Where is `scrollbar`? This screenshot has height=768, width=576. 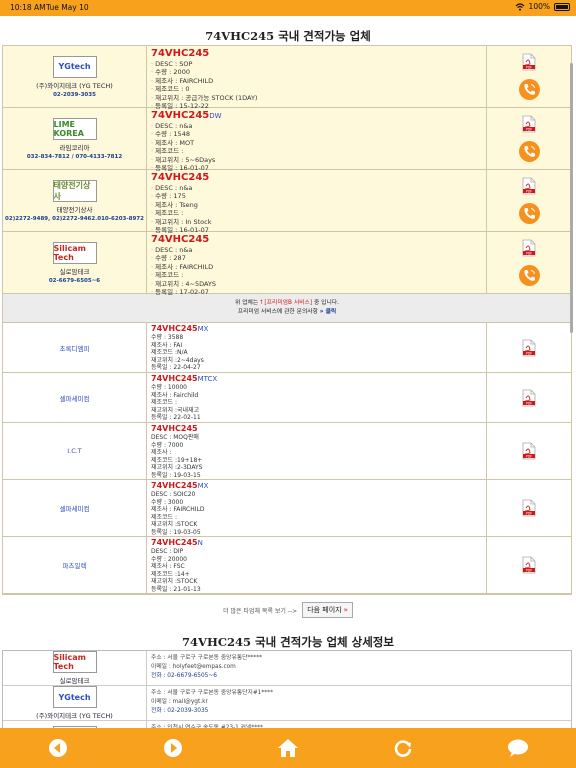 scrollbar is located at coordinates (571, 198).